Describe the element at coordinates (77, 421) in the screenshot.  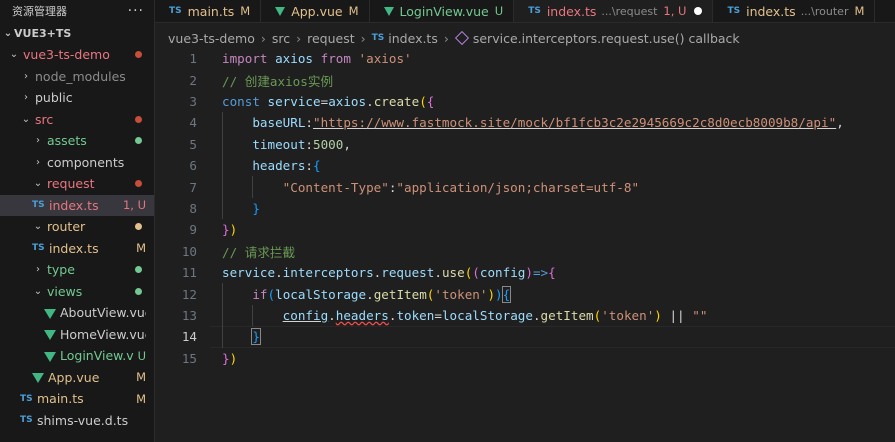
I see `tree-item: TS shims-vue.d.ts` at that location.